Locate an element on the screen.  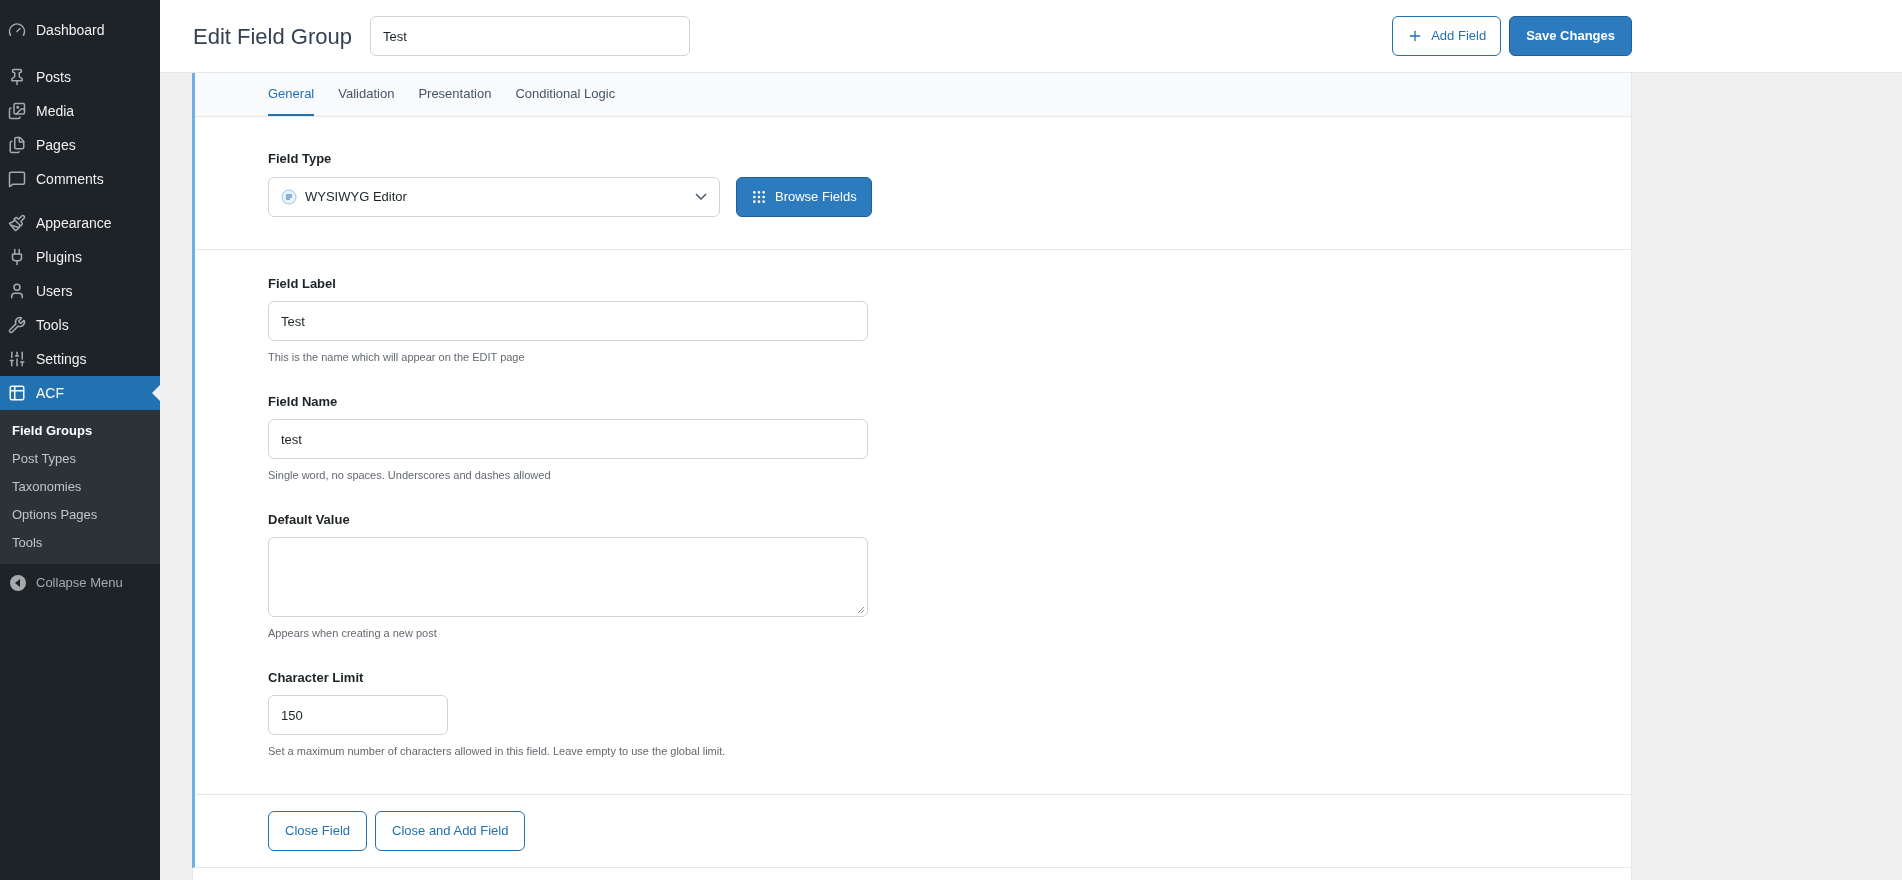
submenu-item: Post Types is located at coordinates (80, 459).